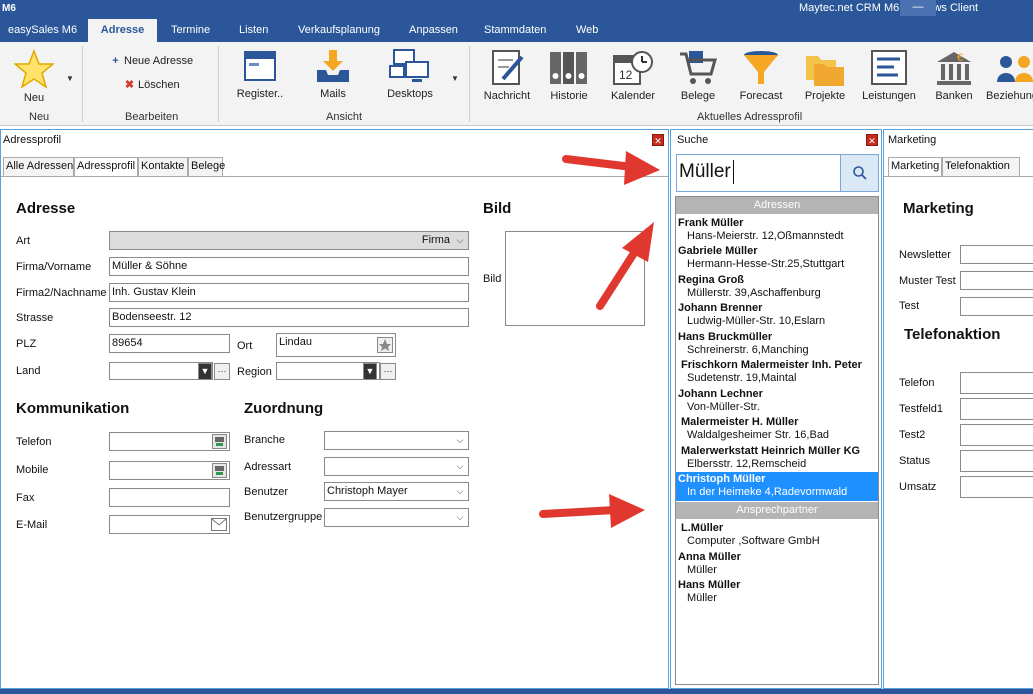 This screenshot has height=694, width=1033. What do you see at coordinates (370, 371) in the screenshot?
I see `region-dropdown-icon: ▼` at bounding box center [370, 371].